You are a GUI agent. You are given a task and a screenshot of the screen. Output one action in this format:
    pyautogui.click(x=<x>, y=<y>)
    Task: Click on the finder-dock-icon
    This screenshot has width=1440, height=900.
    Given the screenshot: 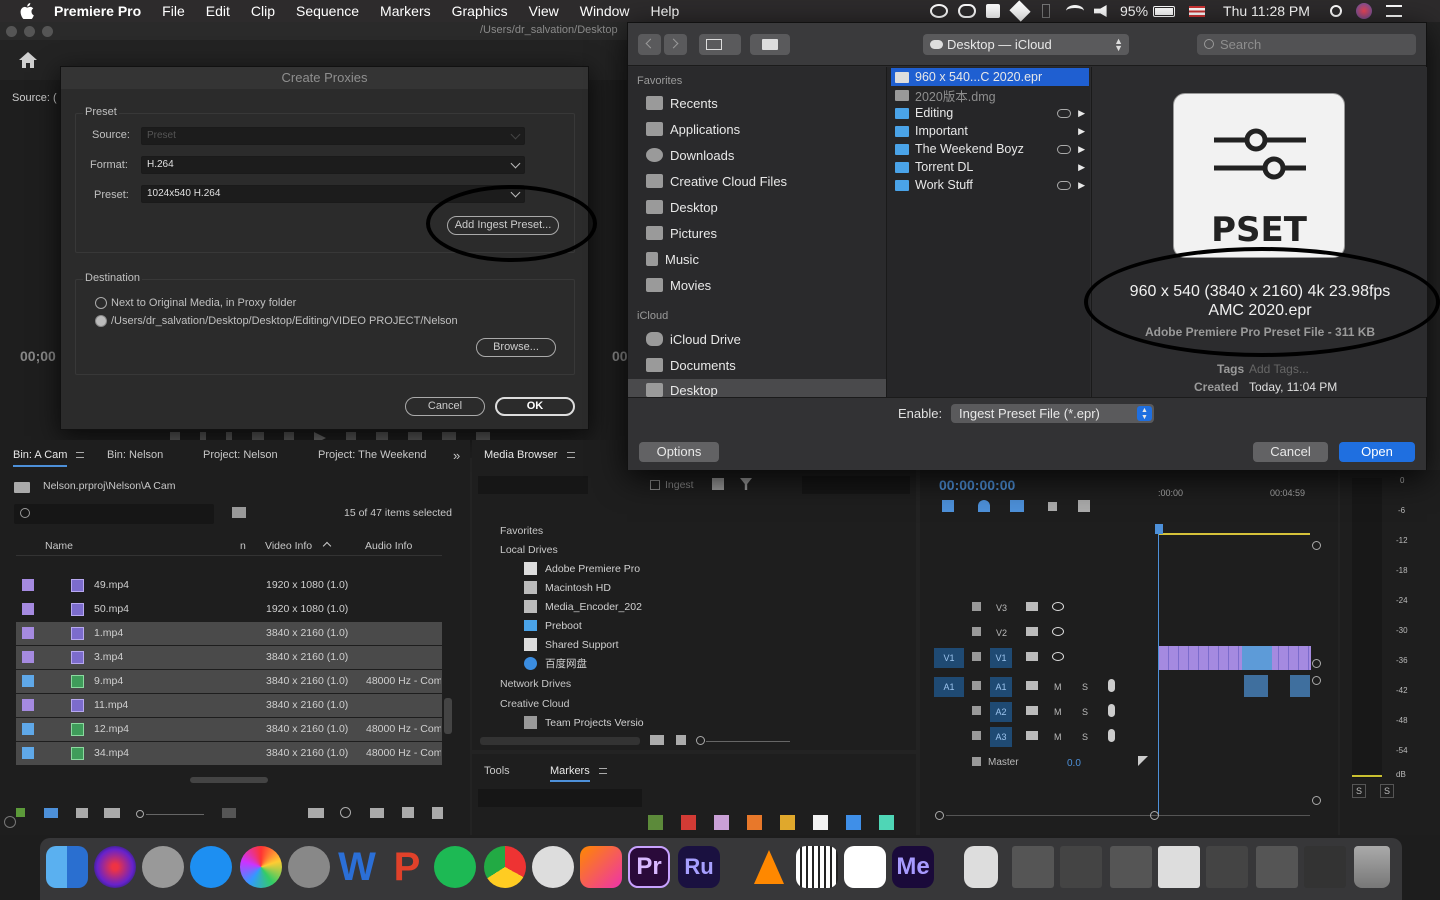 What is the action you would take?
    pyautogui.click(x=67, y=867)
    